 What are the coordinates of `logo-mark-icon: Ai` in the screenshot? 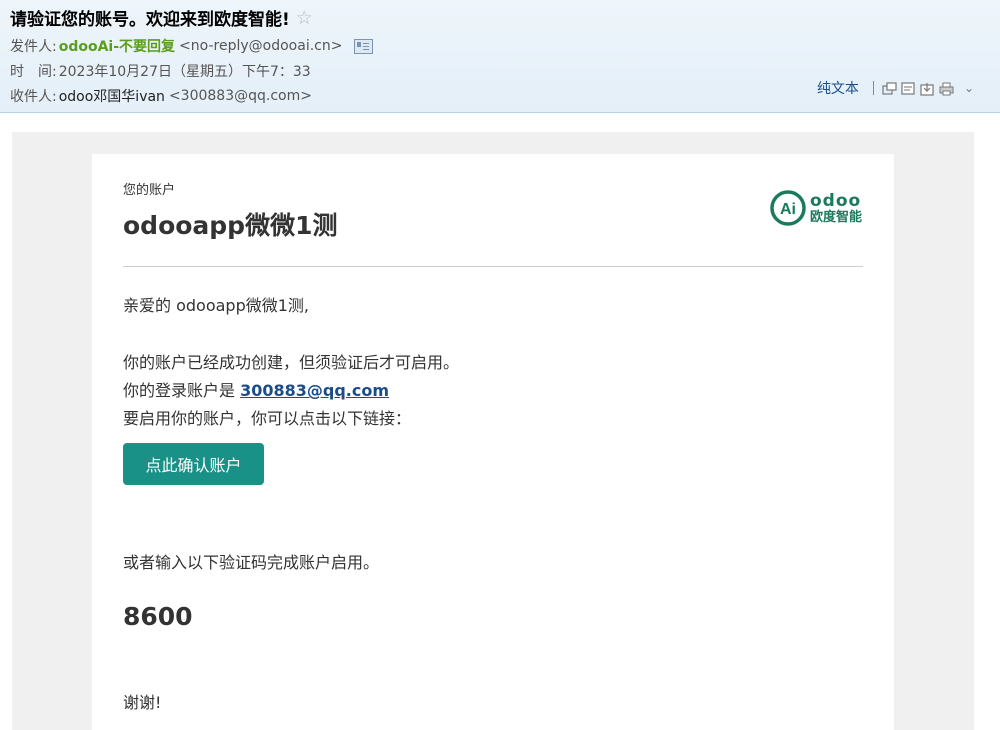 It's located at (788, 208).